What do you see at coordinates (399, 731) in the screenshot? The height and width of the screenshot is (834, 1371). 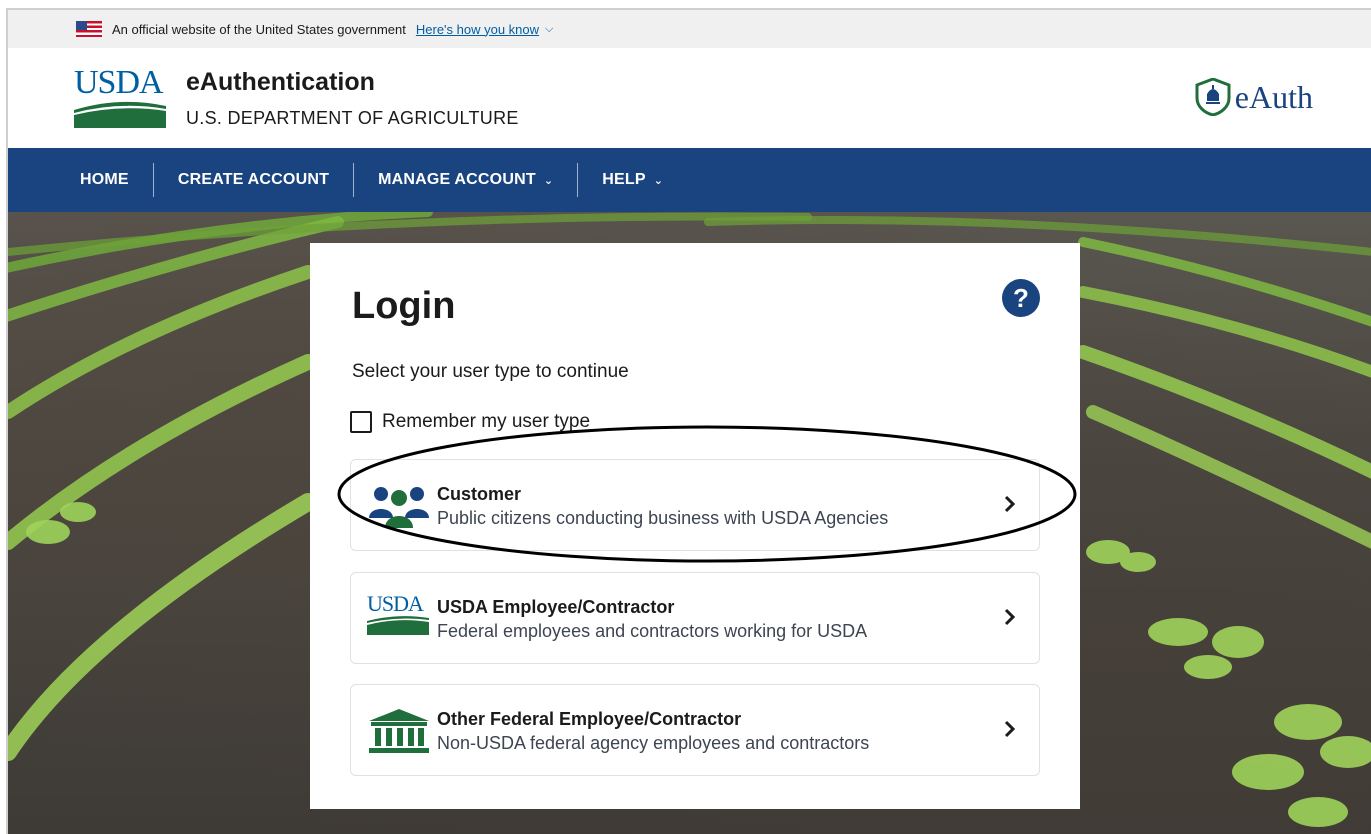 I see `government-building-icon` at bounding box center [399, 731].